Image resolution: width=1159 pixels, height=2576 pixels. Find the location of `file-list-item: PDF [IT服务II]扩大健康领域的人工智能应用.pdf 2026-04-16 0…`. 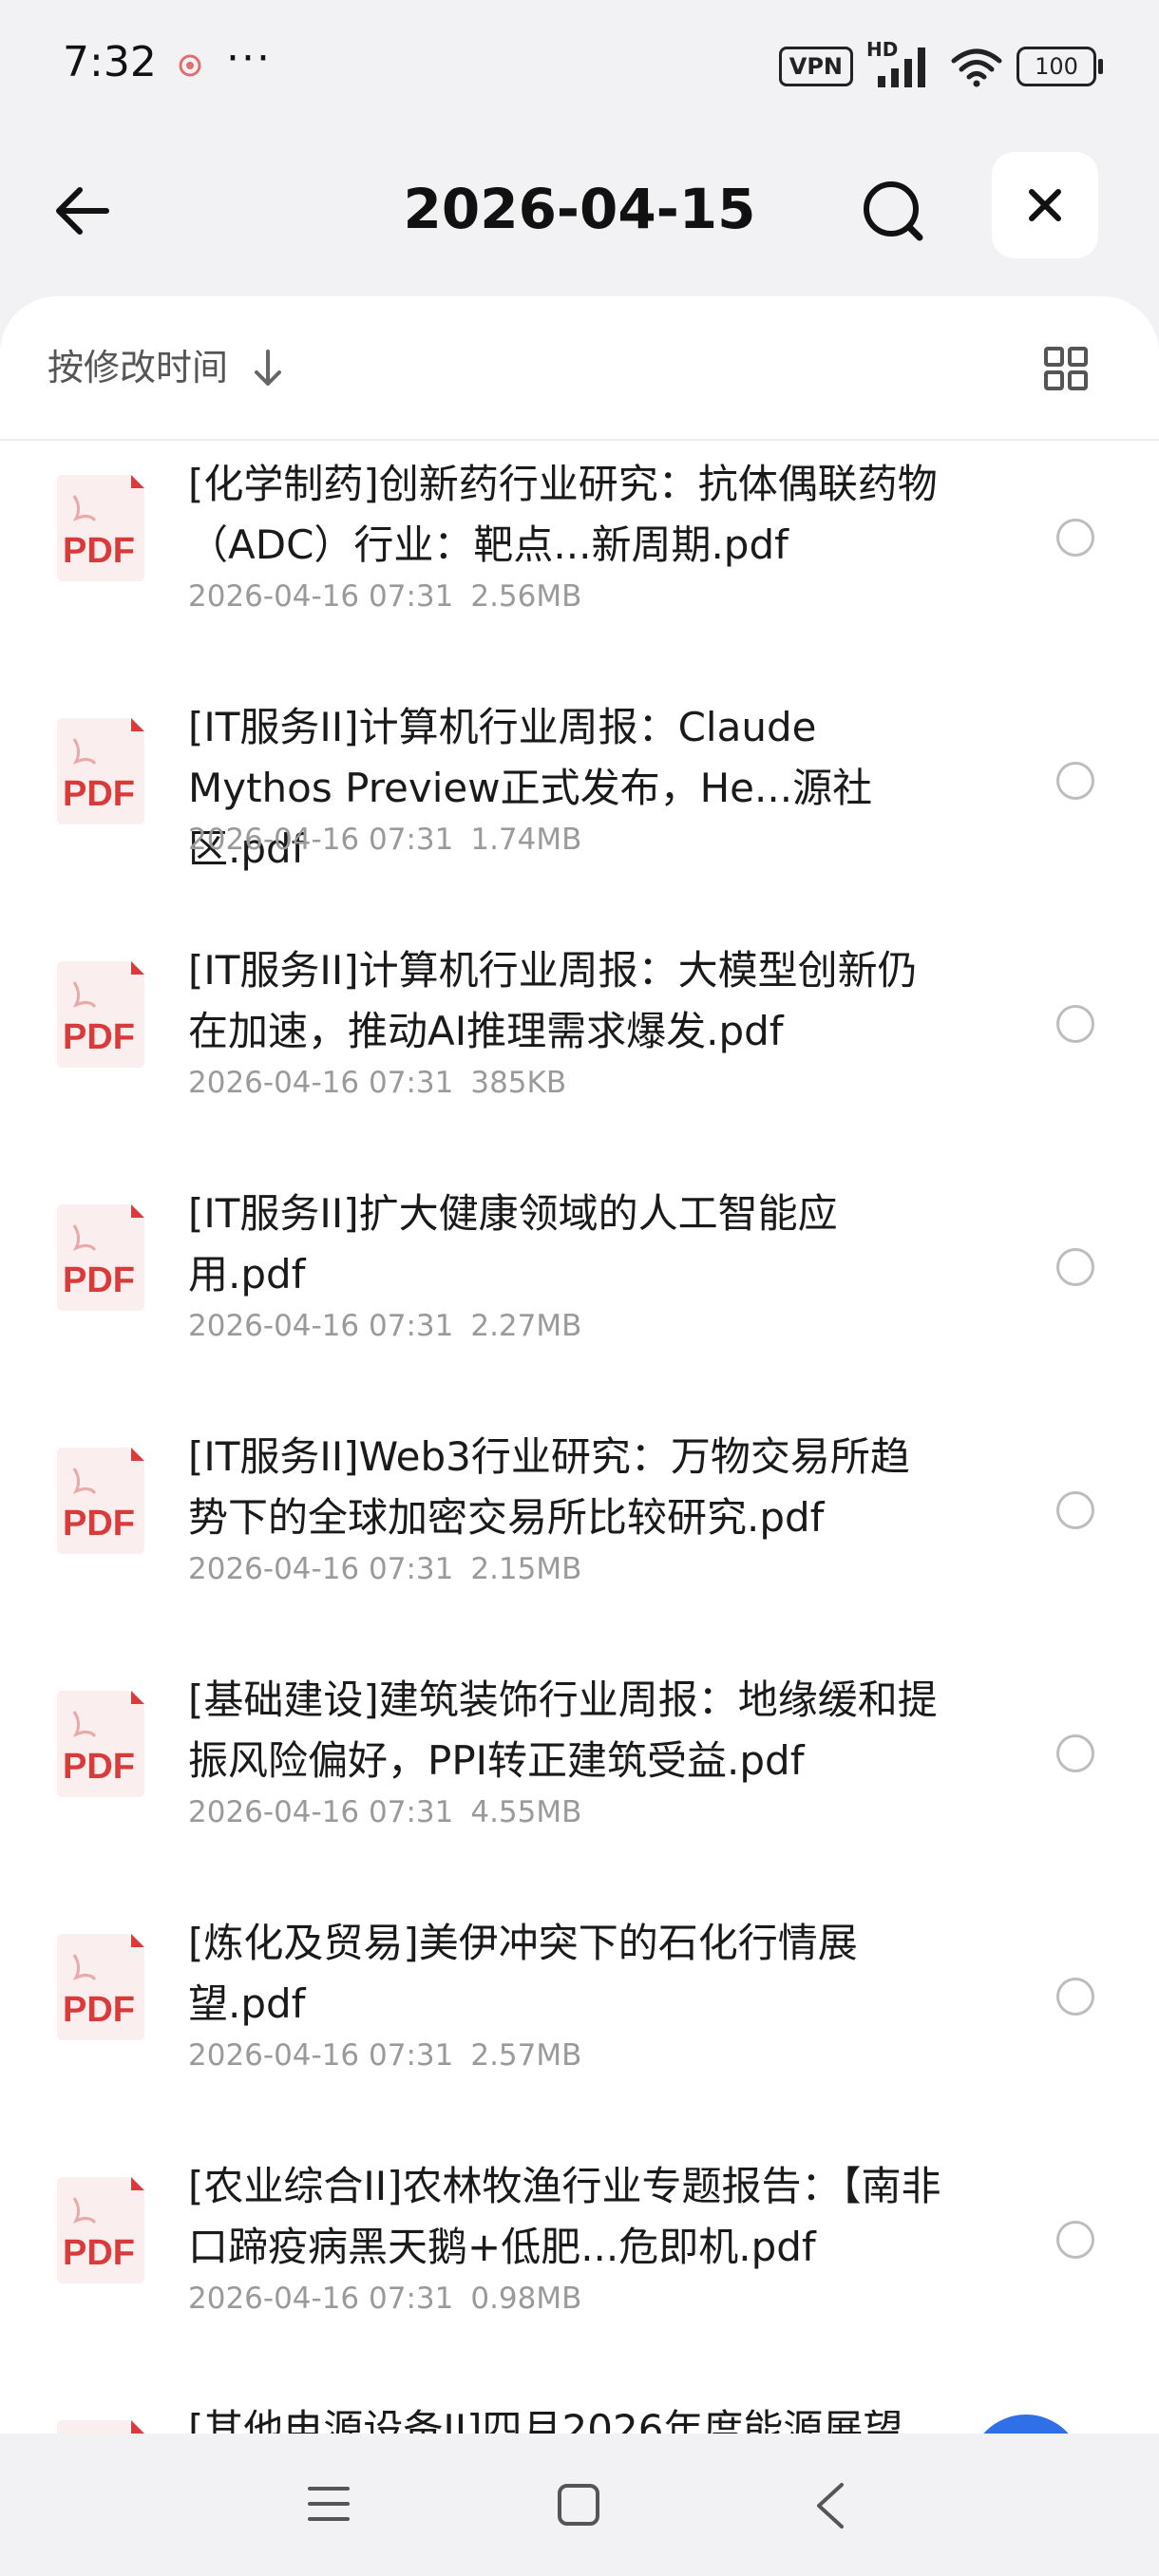

file-list-item: PDF [IT服务II]扩大健康领域的人工智能应用.pdf 2026-04-16 0… is located at coordinates (579, 1291).